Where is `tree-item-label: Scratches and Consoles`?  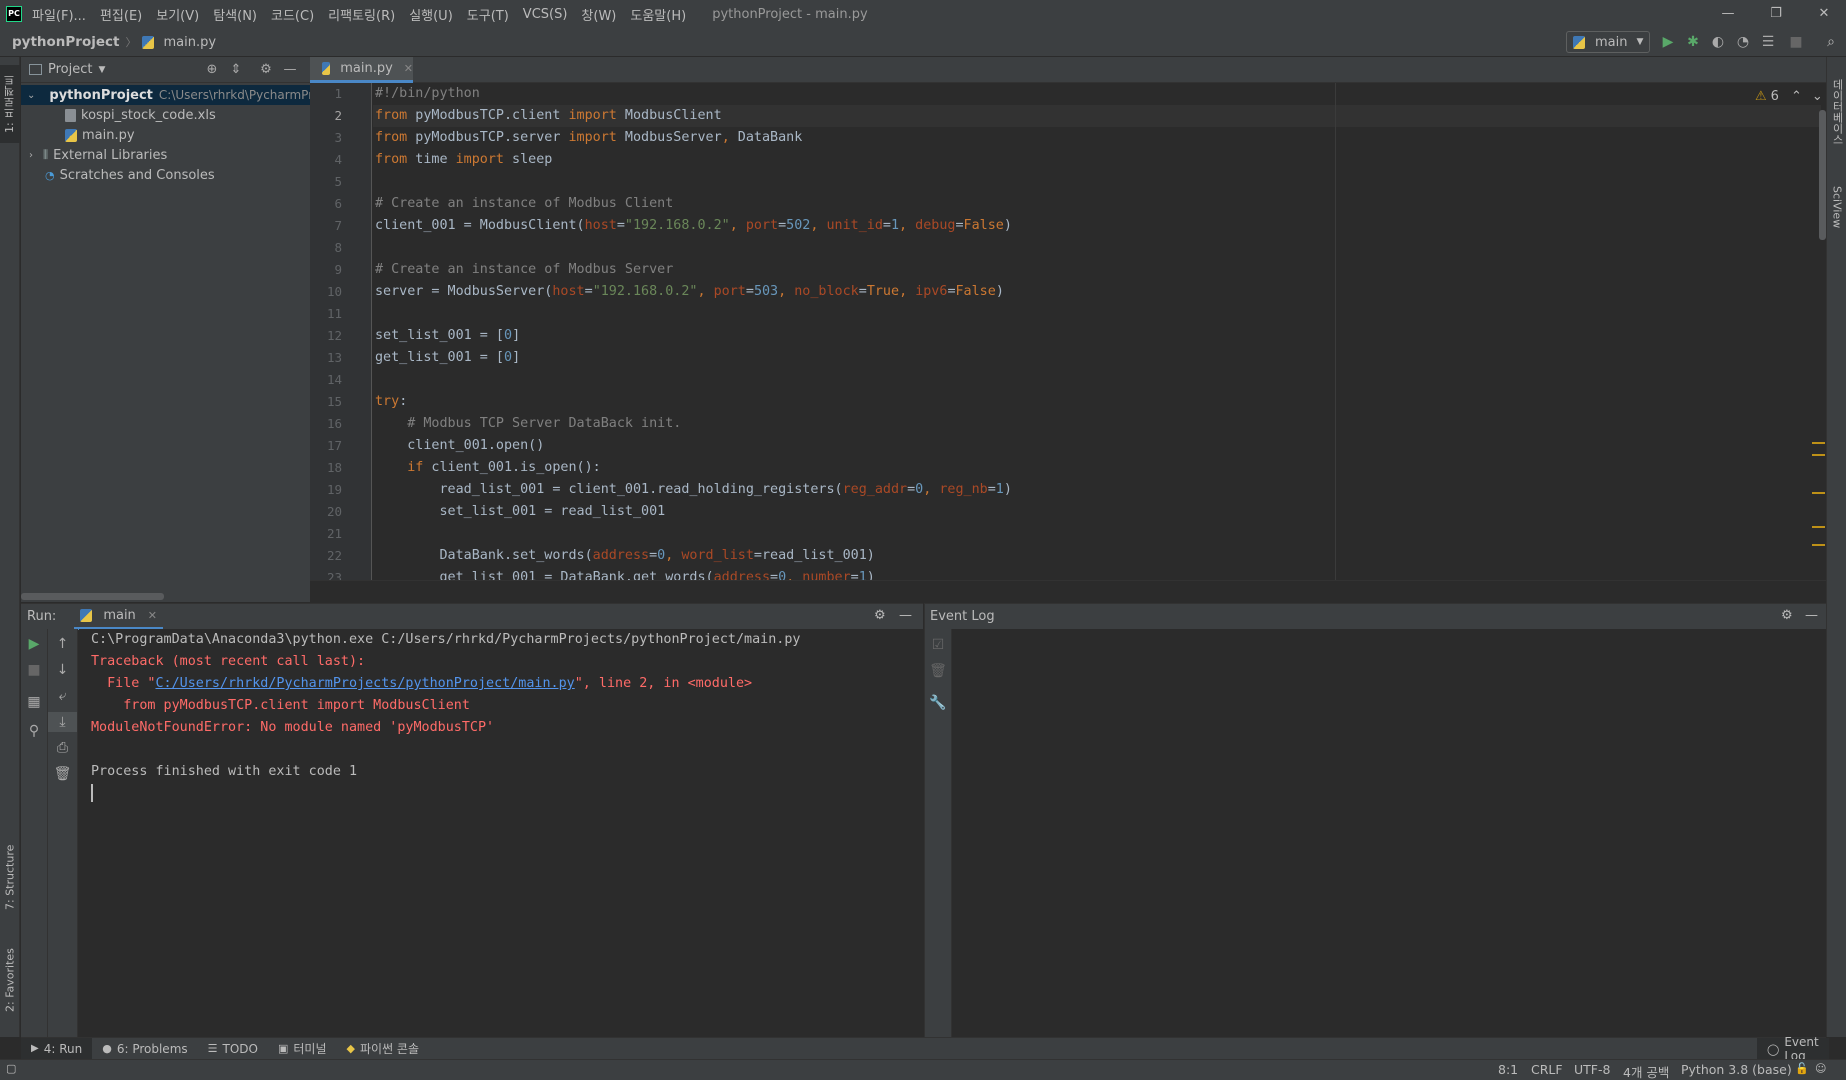 tree-item-label: Scratches and Consoles is located at coordinates (137, 175).